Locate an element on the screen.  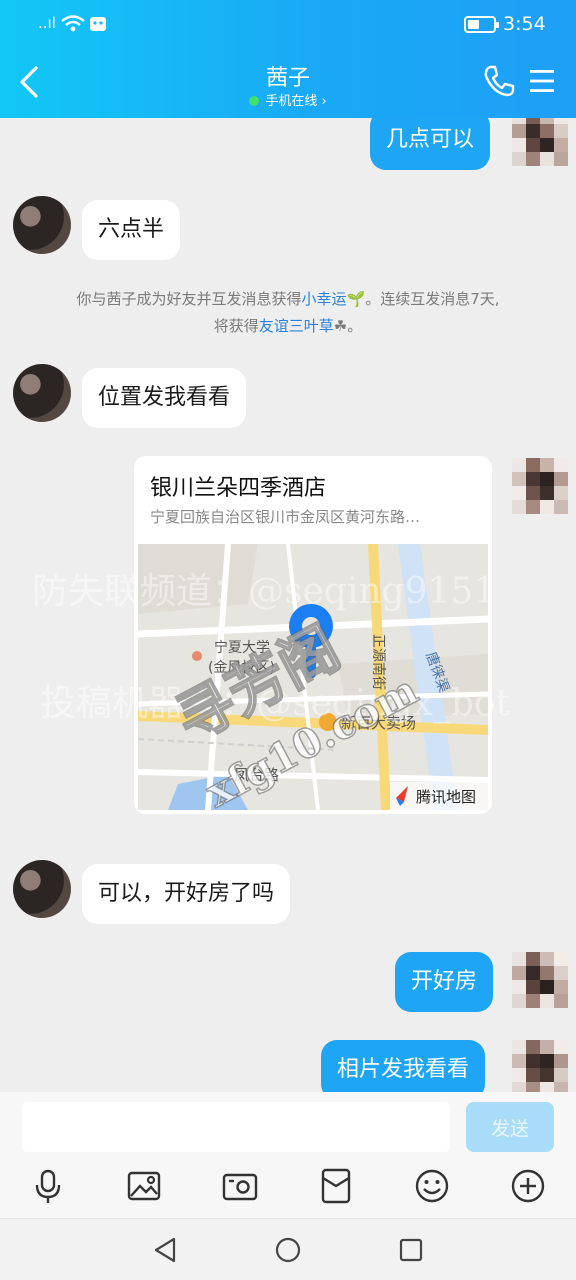
friendship-notice: 你与茜子成为好友并互发消息获得小幸运🌱。连续互发消息7天, 将获得友谊三叶草☘。 is located at coordinates (288, 313).